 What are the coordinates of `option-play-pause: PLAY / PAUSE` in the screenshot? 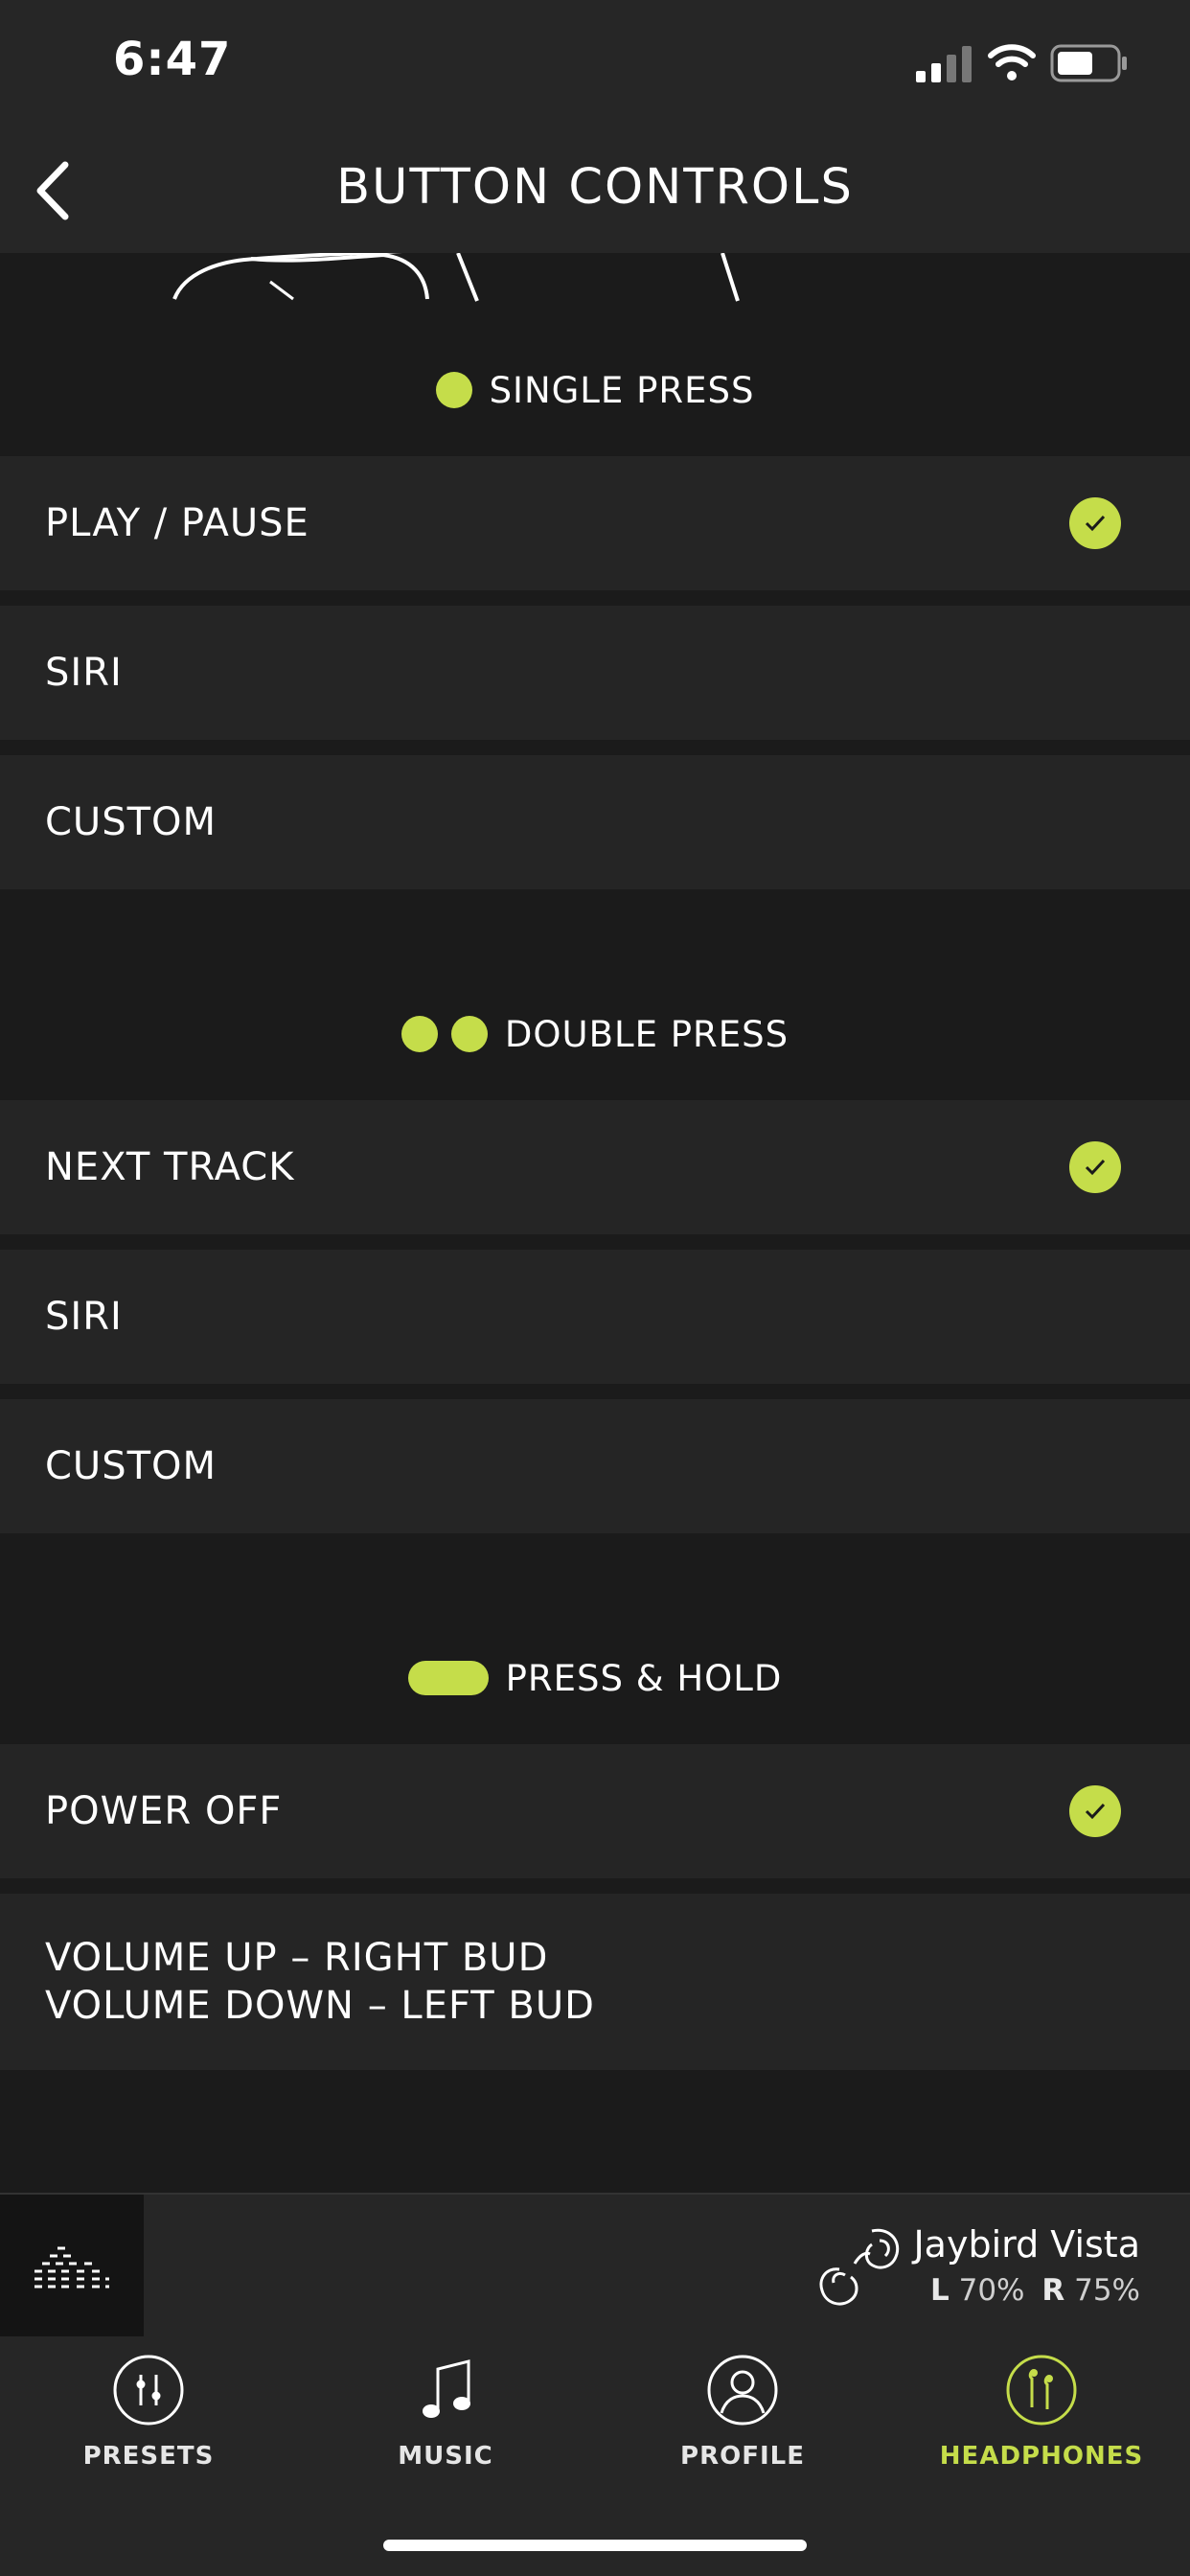 It's located at (595, 523).